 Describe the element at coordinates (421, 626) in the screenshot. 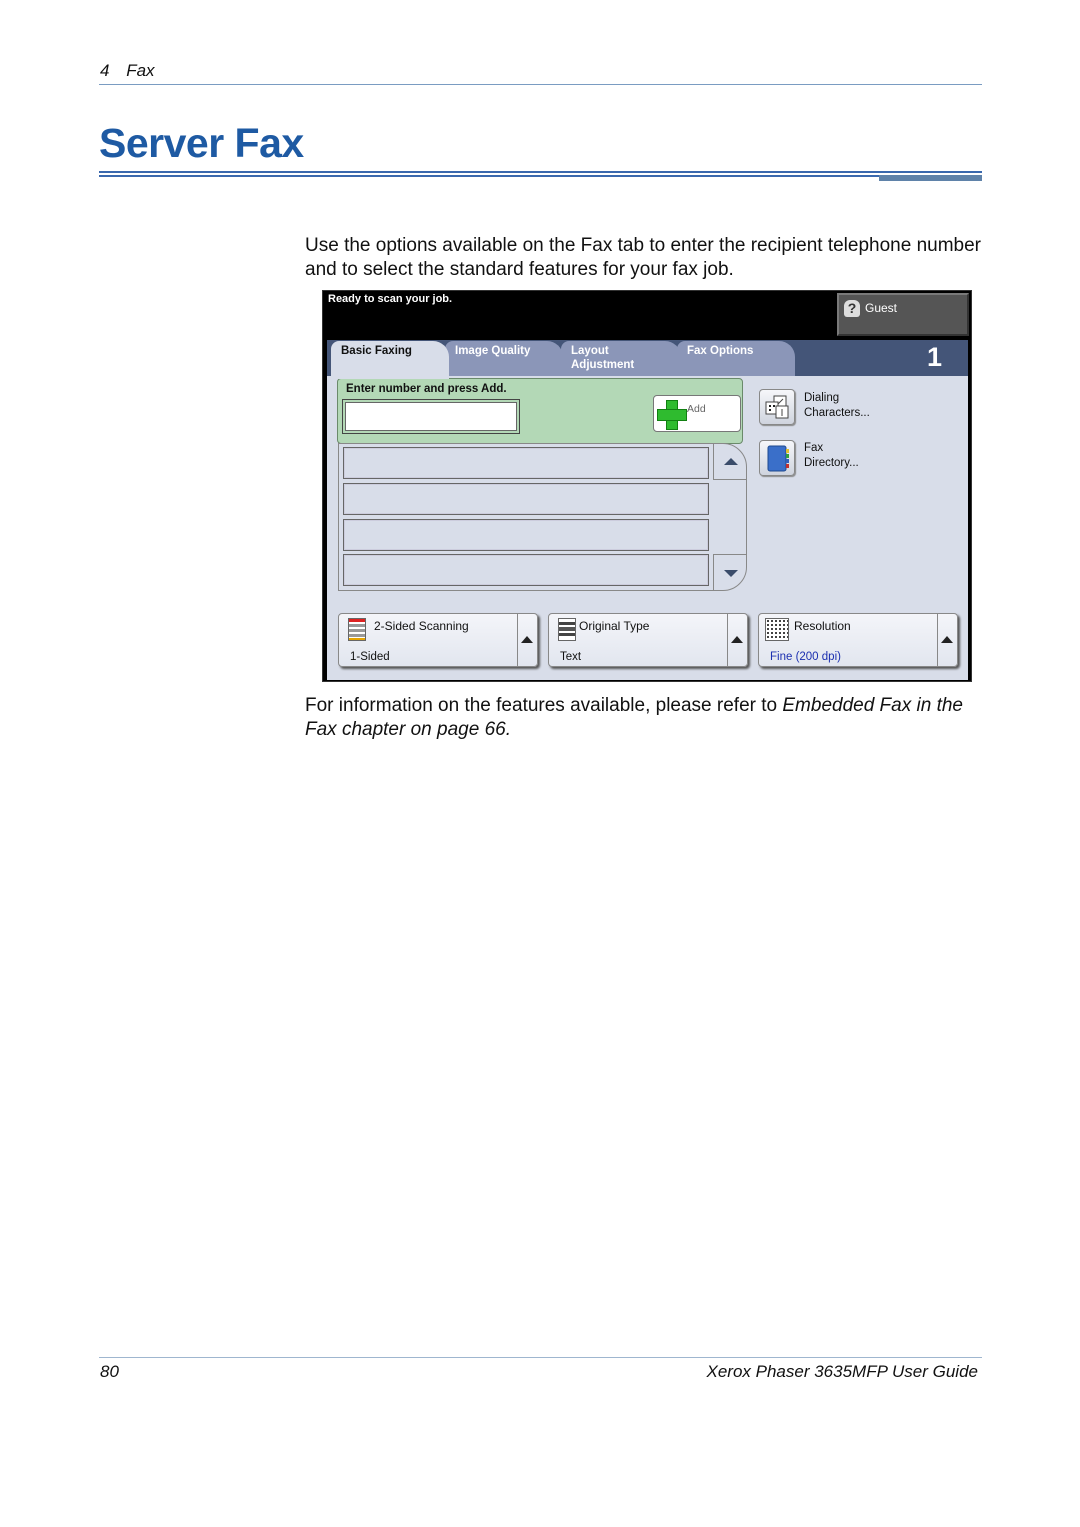

I see `feature-title: 2-Sided Scanning` at that location.